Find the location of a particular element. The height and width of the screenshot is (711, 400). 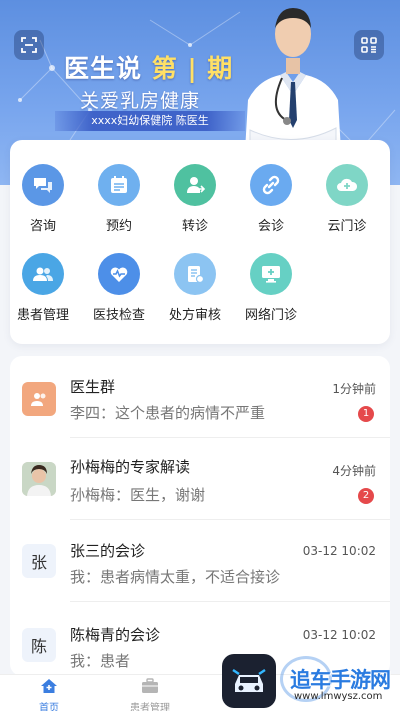

feature-consult: 咨询 is located at coordinates (43, 199).